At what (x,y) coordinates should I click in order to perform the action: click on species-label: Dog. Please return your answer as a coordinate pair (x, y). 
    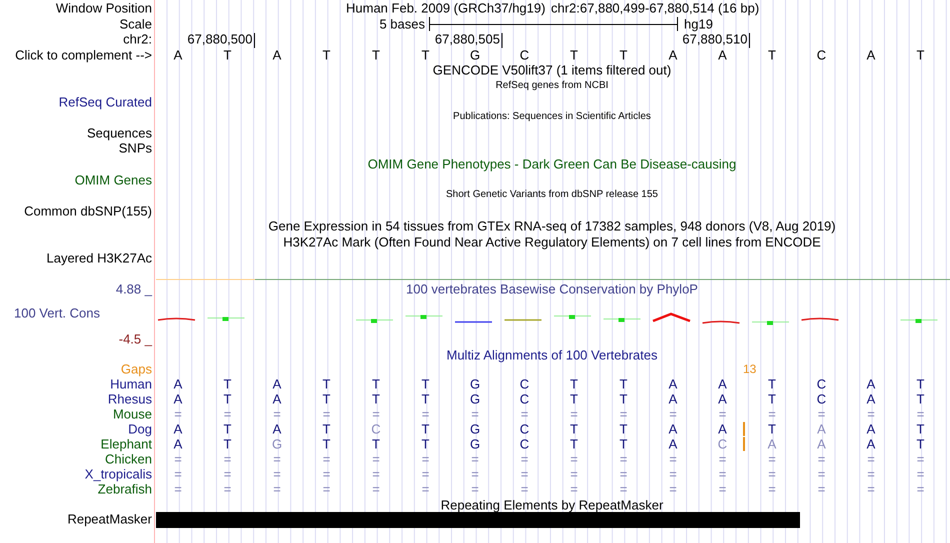
    Looking at the image, I should click on (140, 429).